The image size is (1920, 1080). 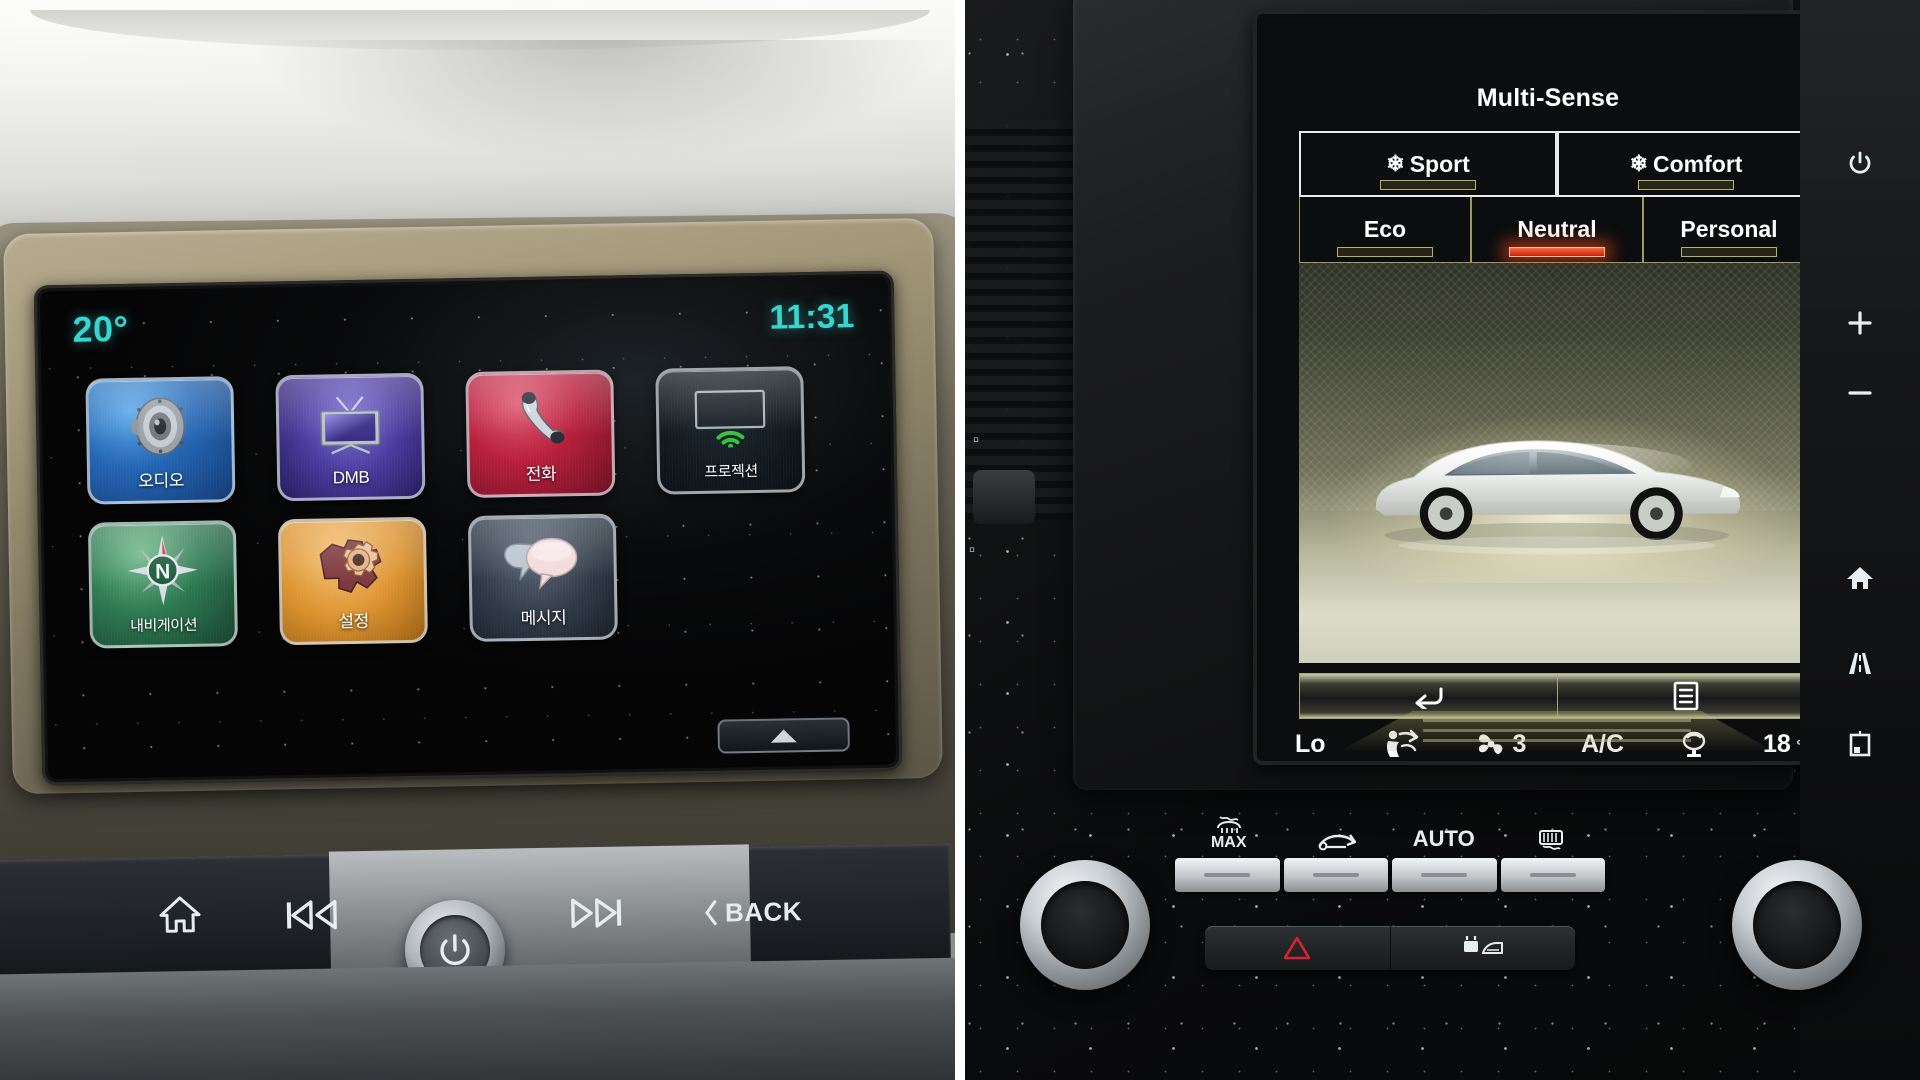 I want to click on app-tile-navigation: N 내비게이션, so click(x=163, y=584).